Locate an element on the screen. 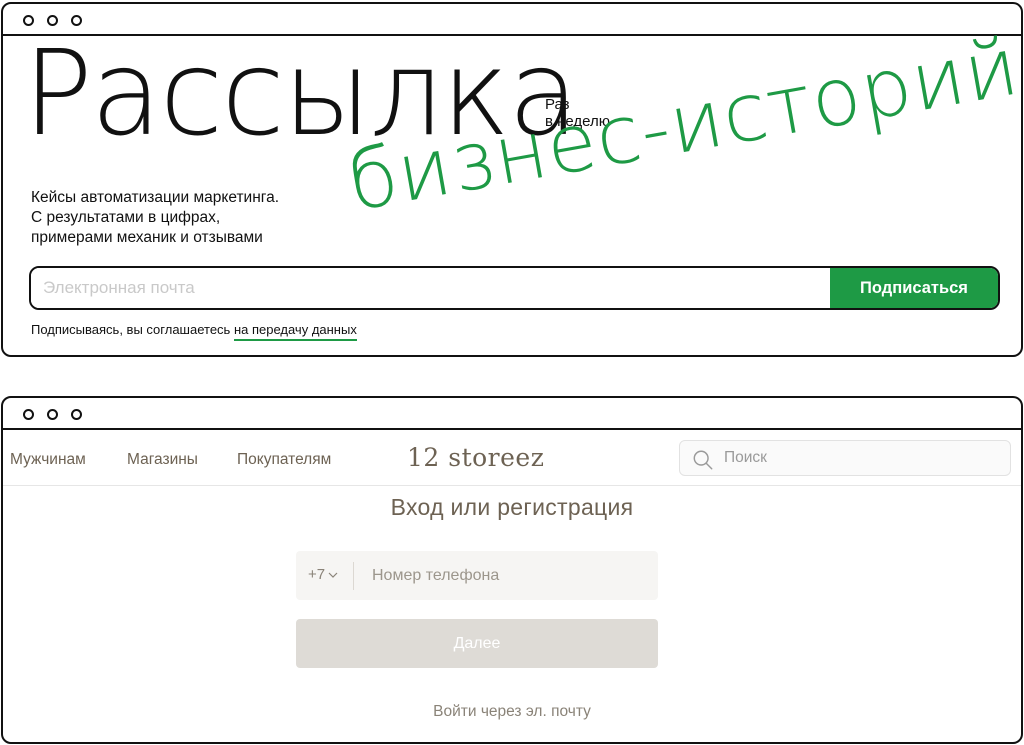  store-navbar: Мужчинам Магазины Покупателям 12 storeez is located at coordinates (512, 459).